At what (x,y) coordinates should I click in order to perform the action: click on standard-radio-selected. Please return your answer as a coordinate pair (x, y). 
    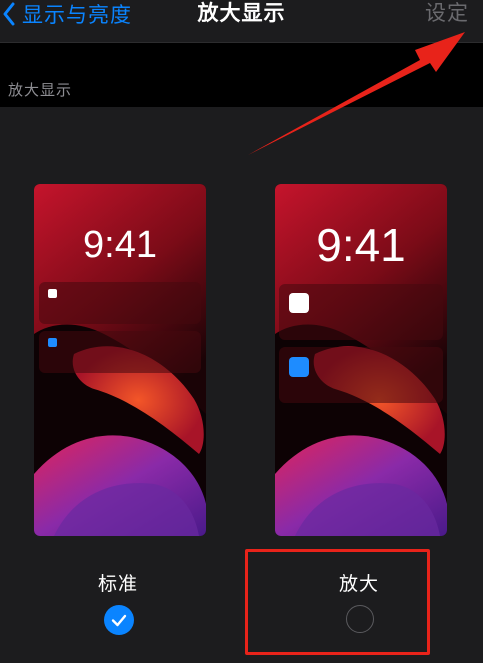
    Looking at the image, I should click on (119, 620).